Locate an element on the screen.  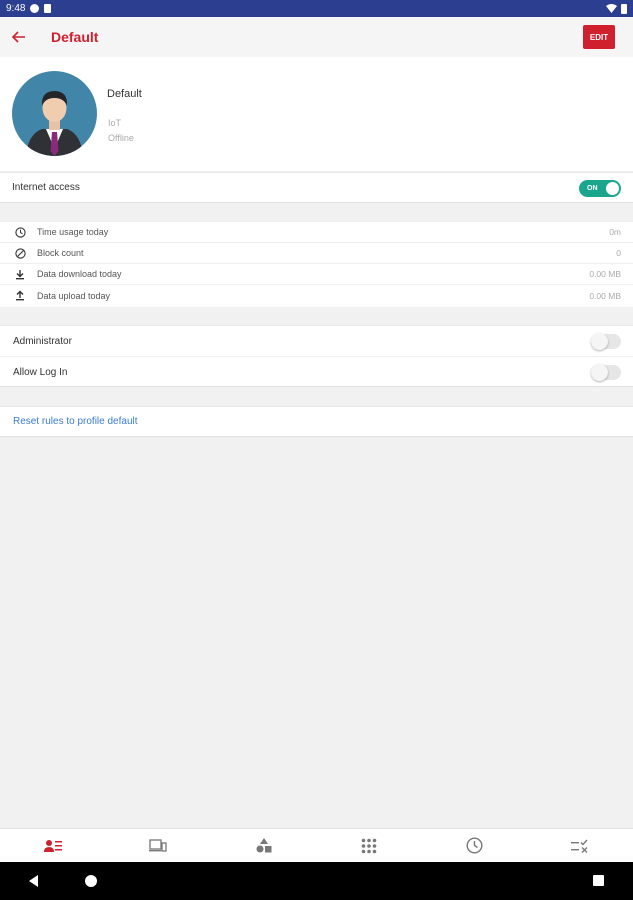
toggle-on-label: ON is located at coordinates (592, 188).